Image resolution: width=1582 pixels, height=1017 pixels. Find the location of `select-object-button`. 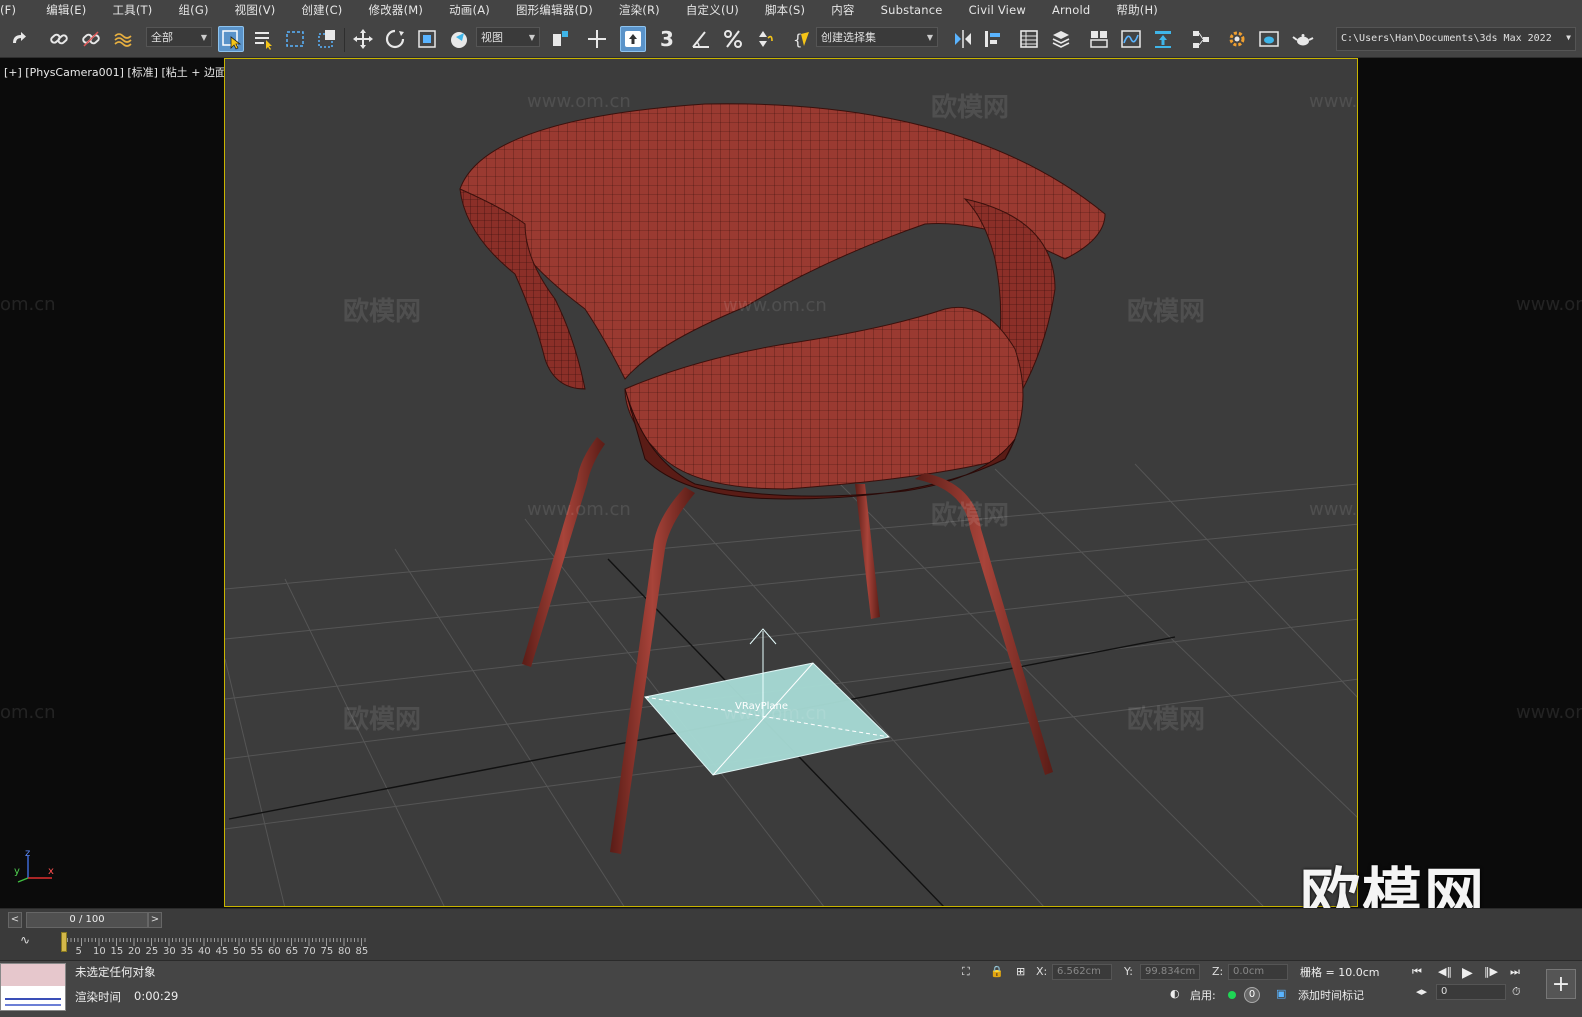

select-object-button is located at coordinates (231, 39).